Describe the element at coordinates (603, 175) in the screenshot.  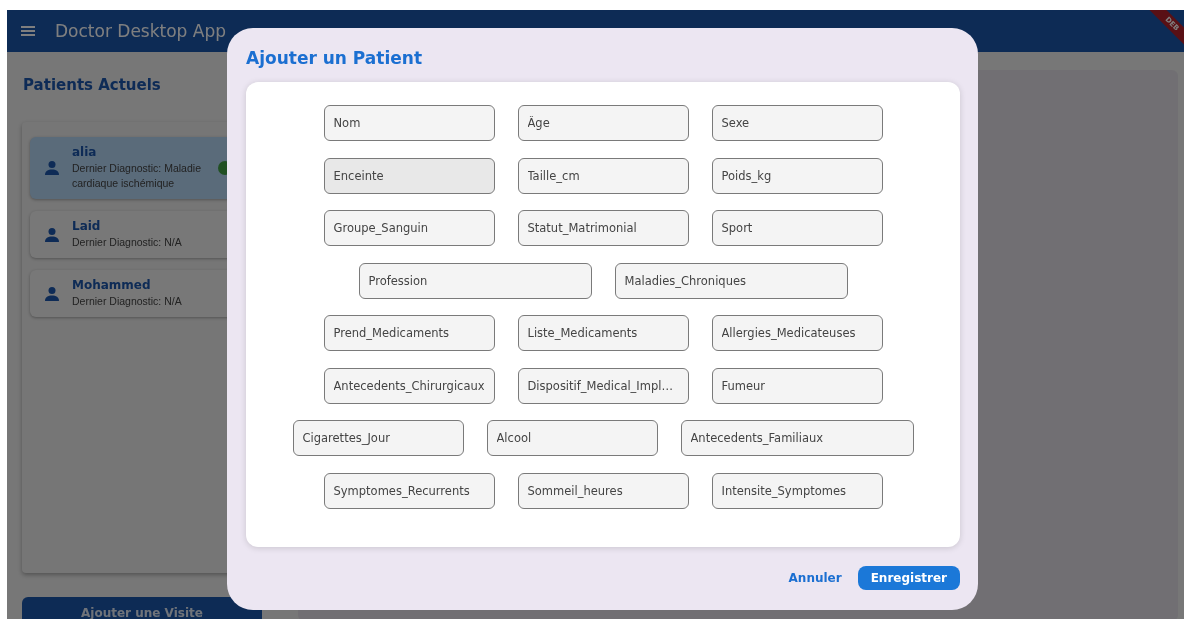
I see `input-field: Taille_cm` at that location.